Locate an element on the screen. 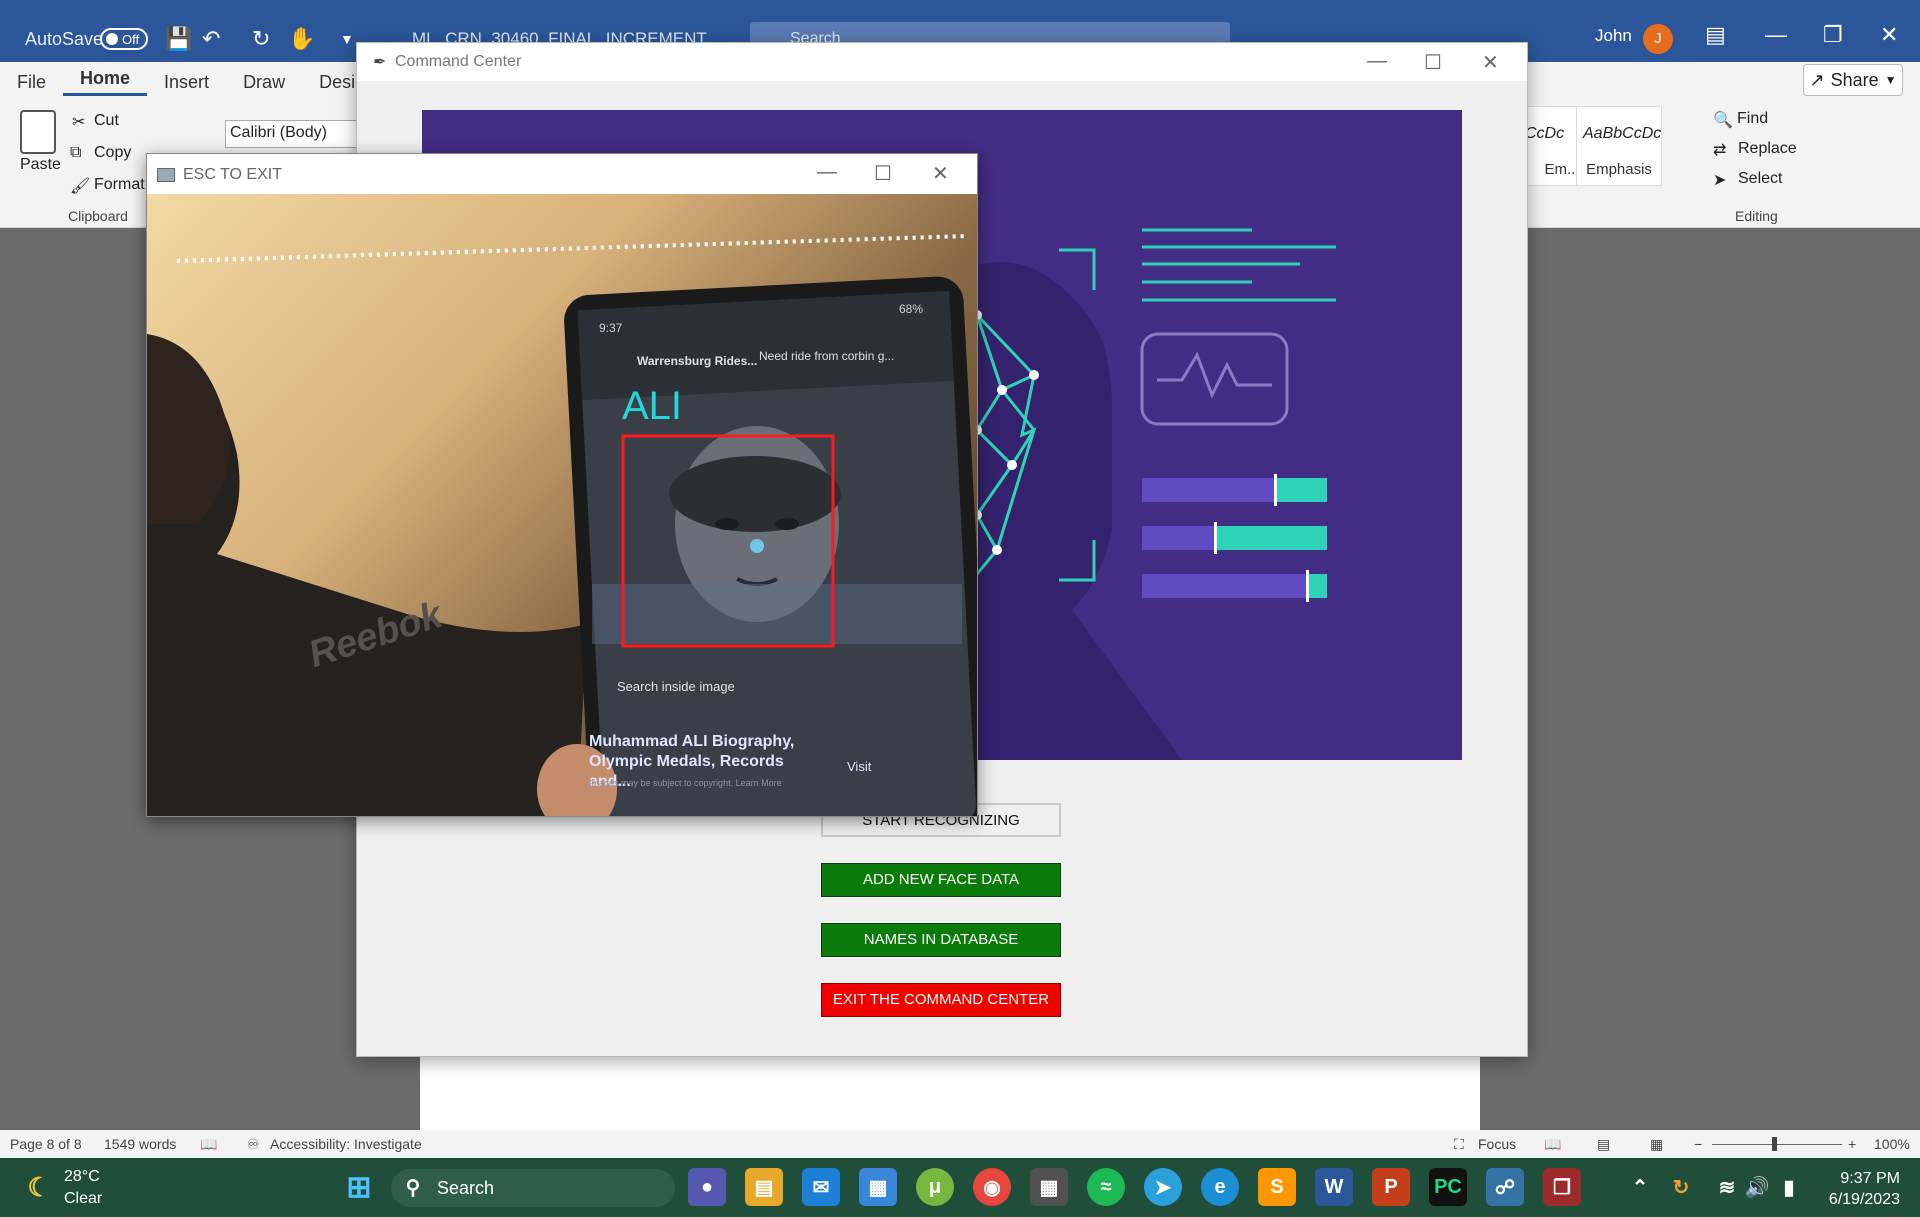  word-count: 1549 words is located at coordinates (140, 1144).